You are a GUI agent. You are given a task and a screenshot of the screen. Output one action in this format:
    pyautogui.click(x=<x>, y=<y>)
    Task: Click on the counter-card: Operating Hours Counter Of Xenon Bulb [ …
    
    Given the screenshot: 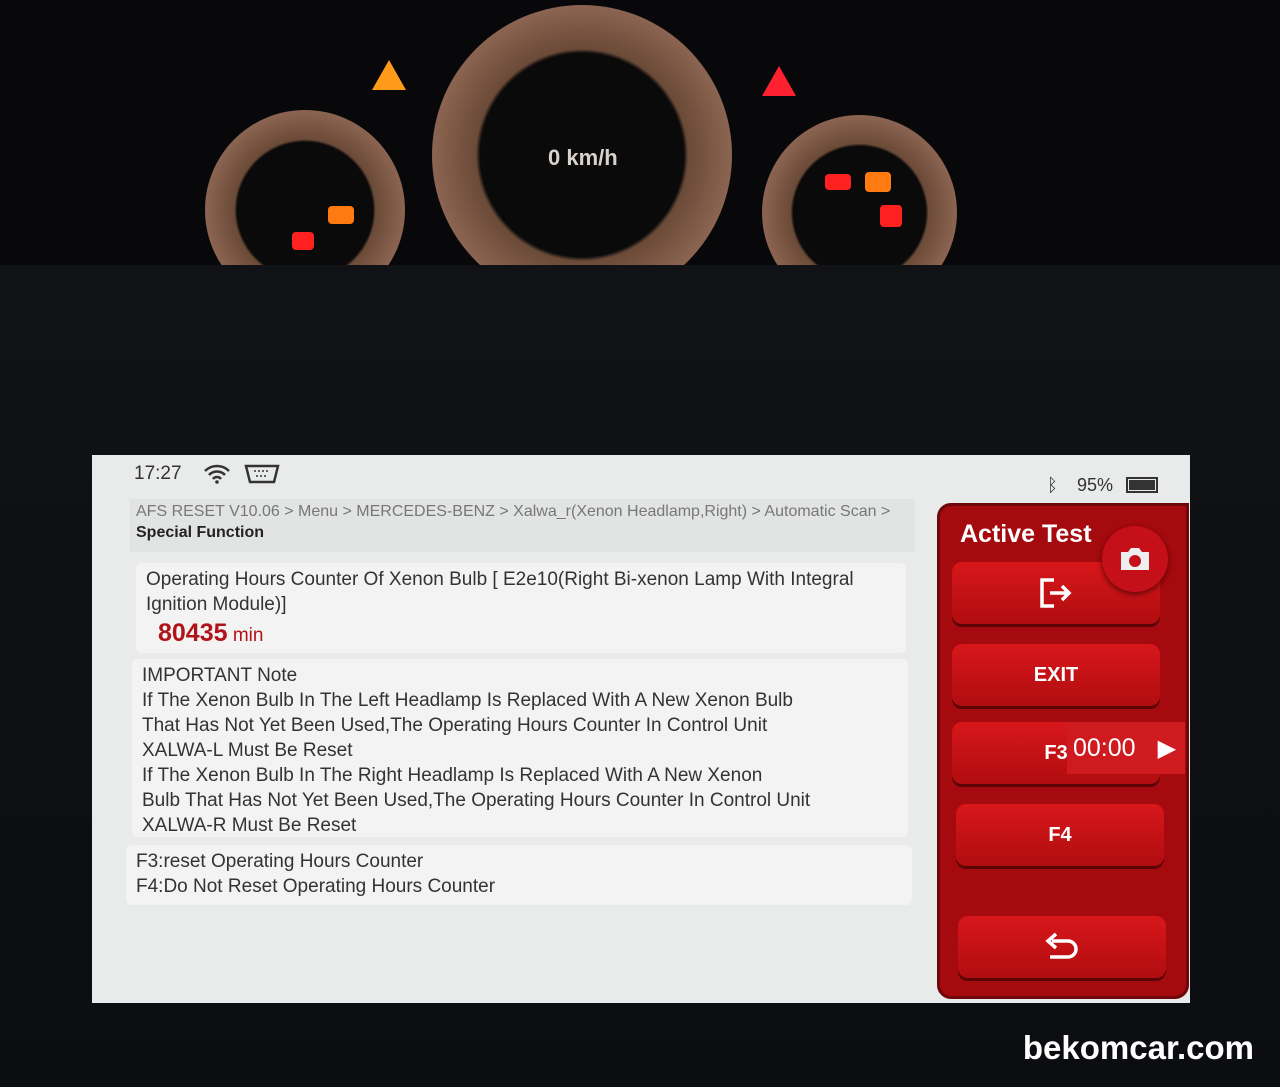 What is the action you would take?
    pyautogui.click(x=521, y=608)
    